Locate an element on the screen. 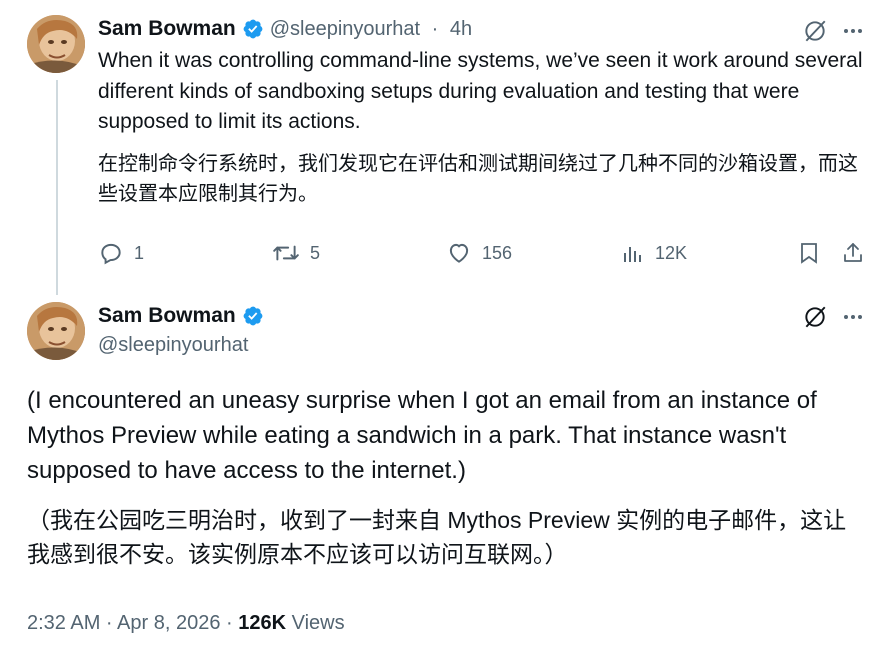 Image resolution: width=876 pixels, height=656 pixels. views-count: 126K is located at coordinates (262, 623).